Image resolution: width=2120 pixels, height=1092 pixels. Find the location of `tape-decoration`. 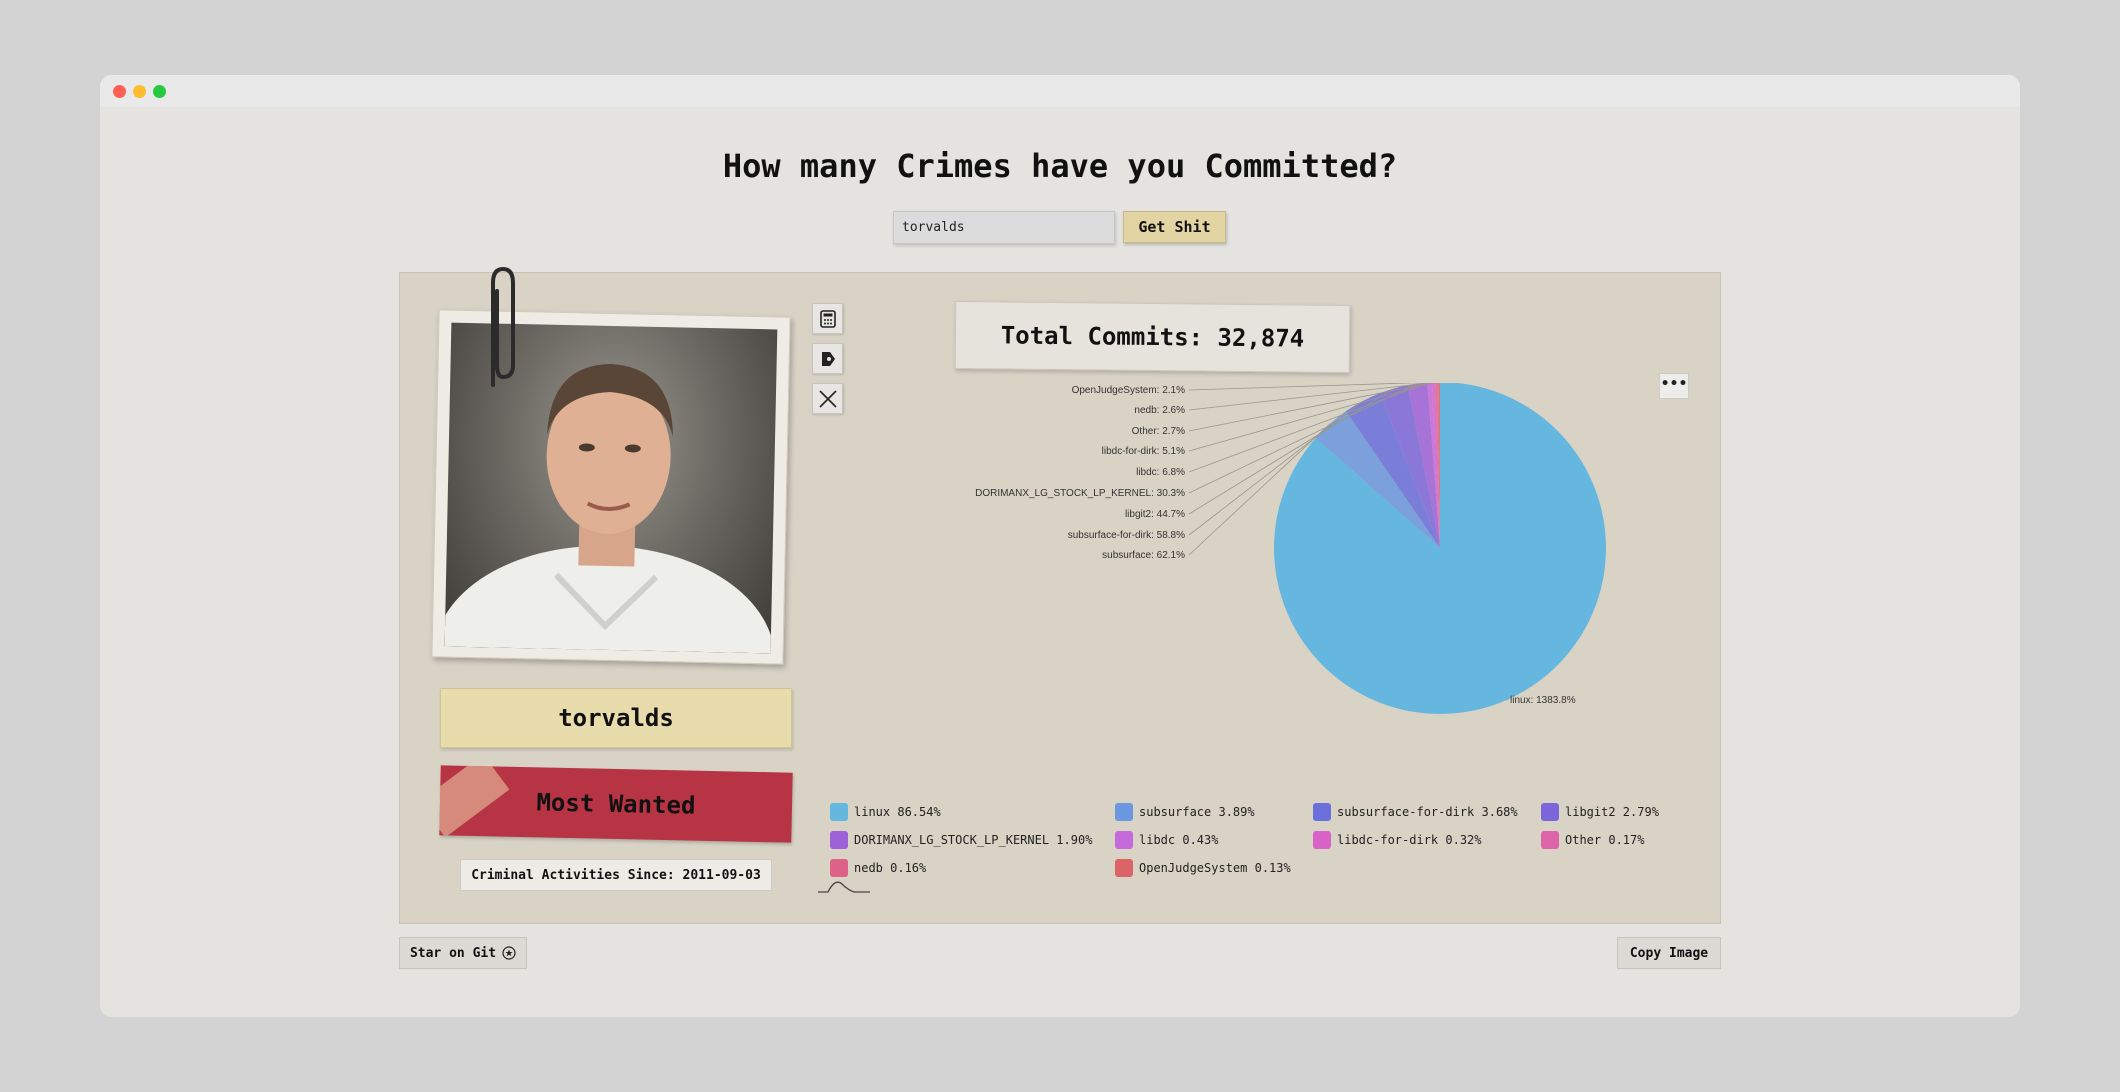

tape-decoration is located at coordinates (474, 801).